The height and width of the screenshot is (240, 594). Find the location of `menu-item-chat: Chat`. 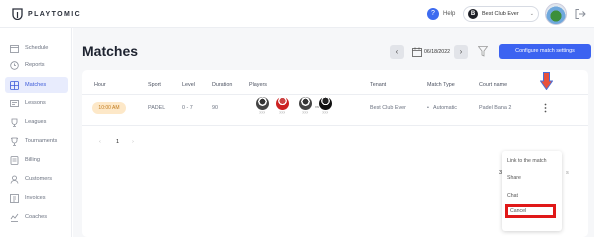

menu-item-chat: Chat is located at coordinates (512, 196).